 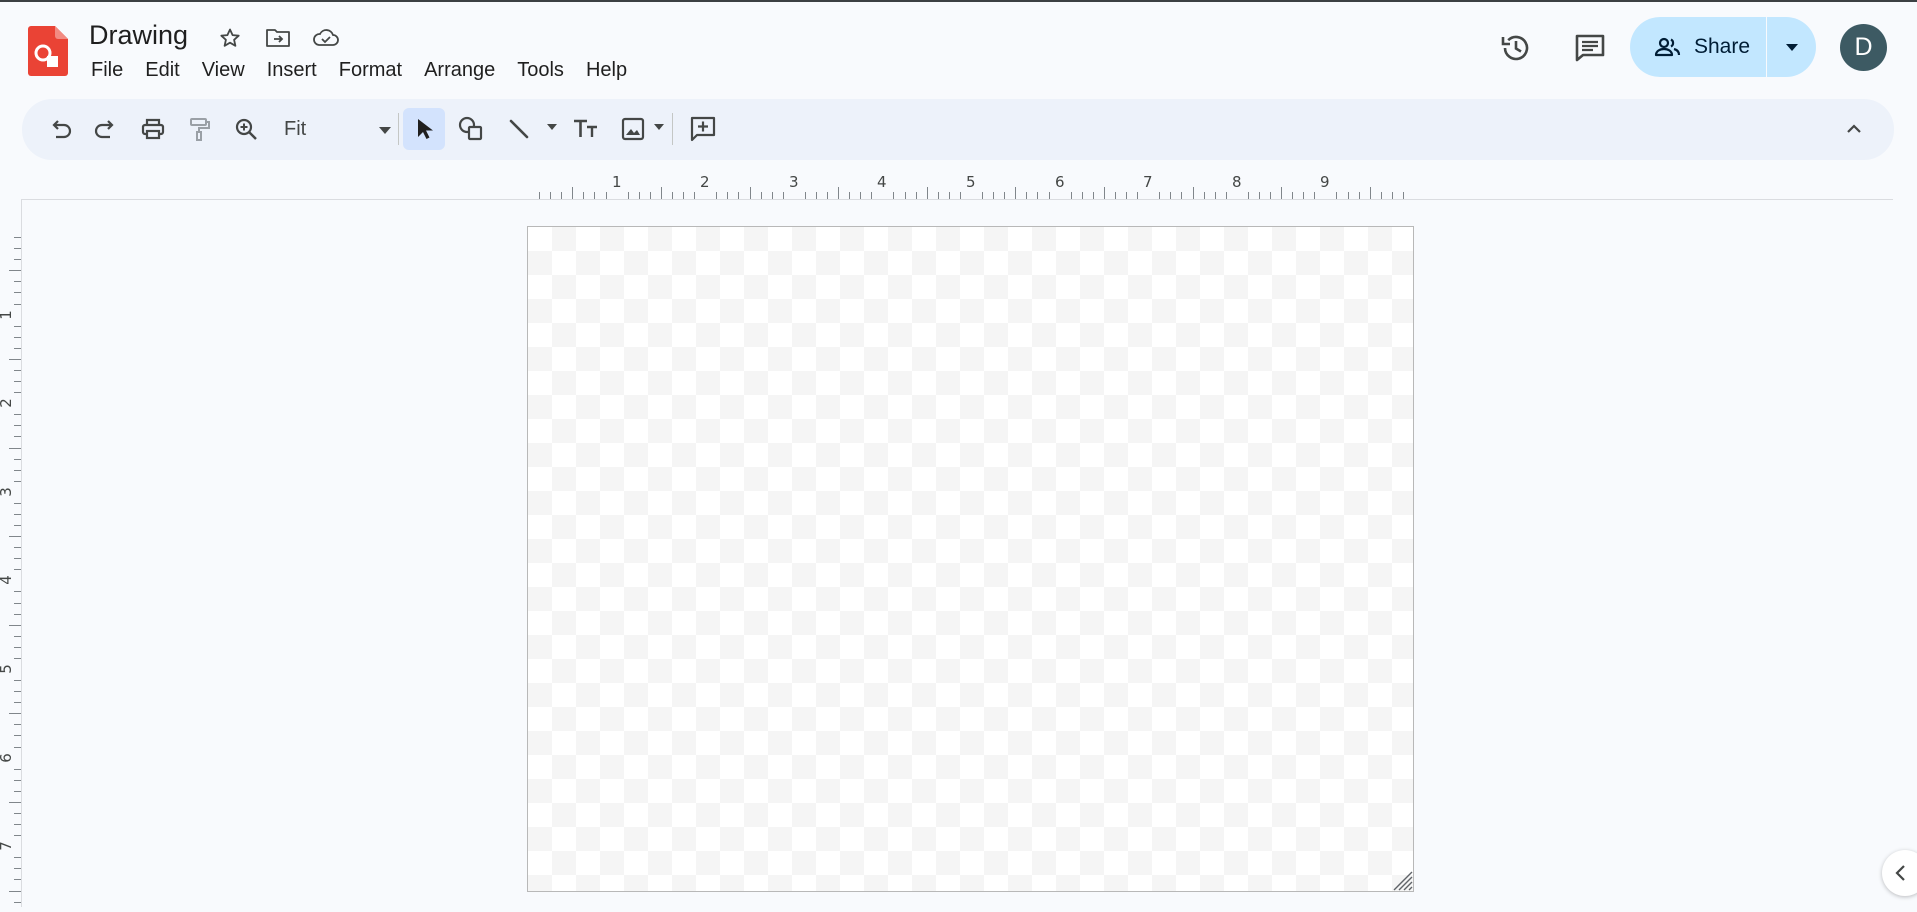 What do you see at coordinates (1854, 129) in the screenshot?
I see `collapse-icon` at bounding box center [1854, 129].